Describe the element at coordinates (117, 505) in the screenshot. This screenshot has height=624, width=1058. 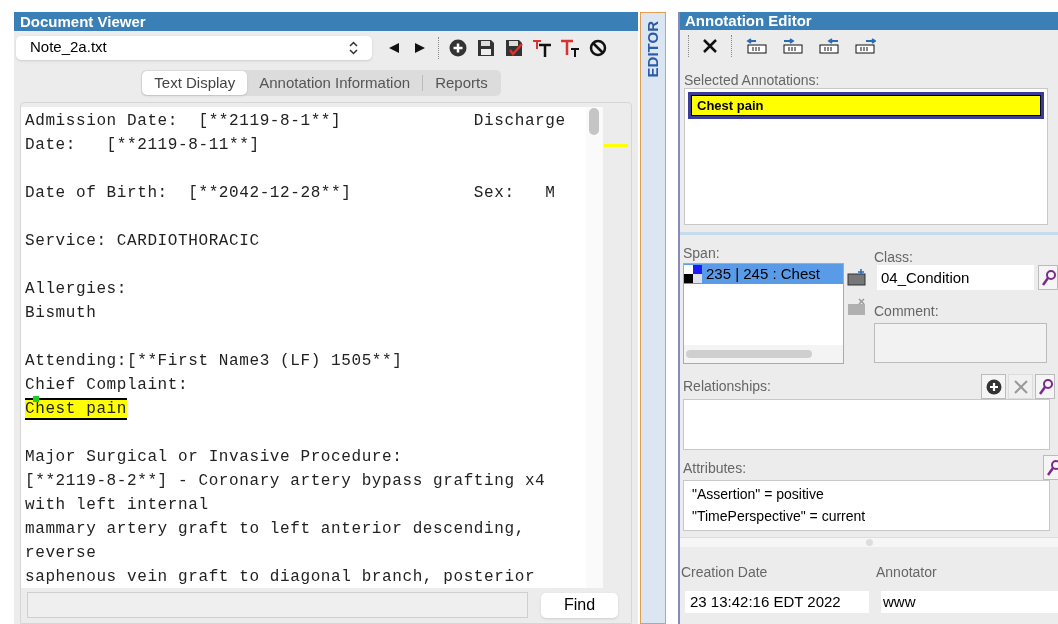
I see `text-line: with left internal` at that location.